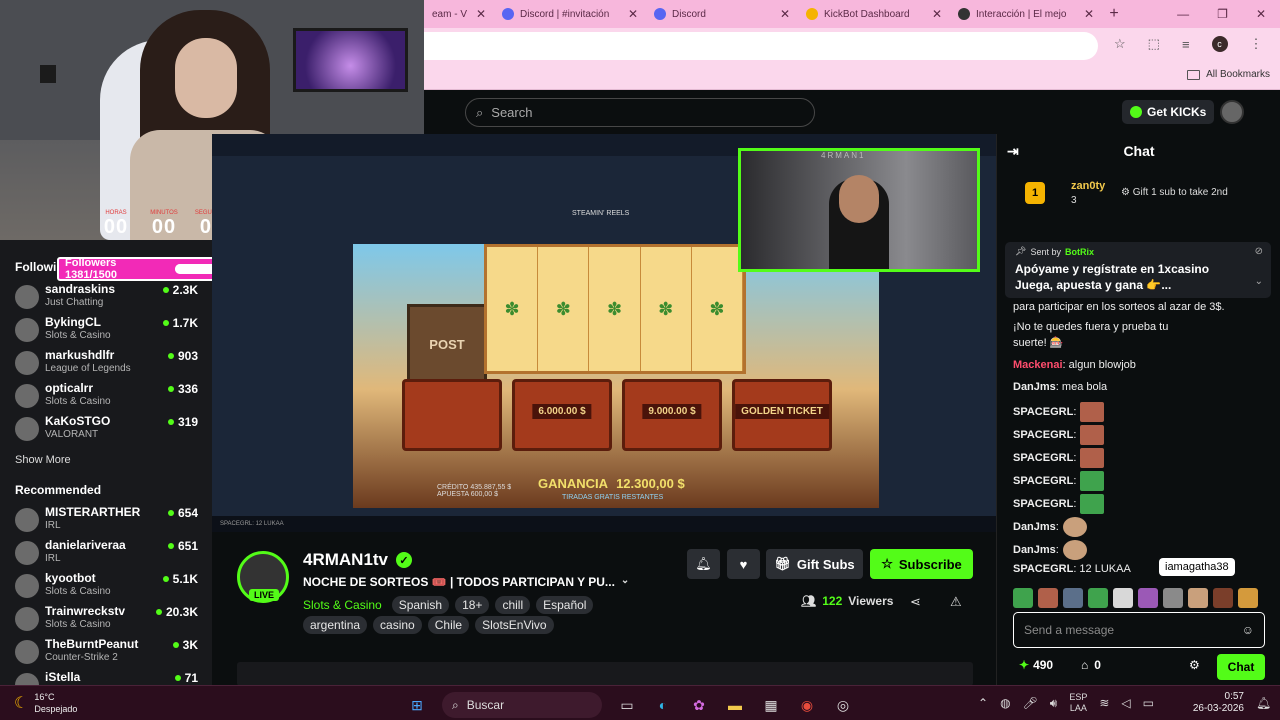 This screenshot has width=1280, height=720. What do you see at coordinates (1154, 44) in the screenshot?
I see `extensions-icon: ⬚` at bounding box center [1154, 44].